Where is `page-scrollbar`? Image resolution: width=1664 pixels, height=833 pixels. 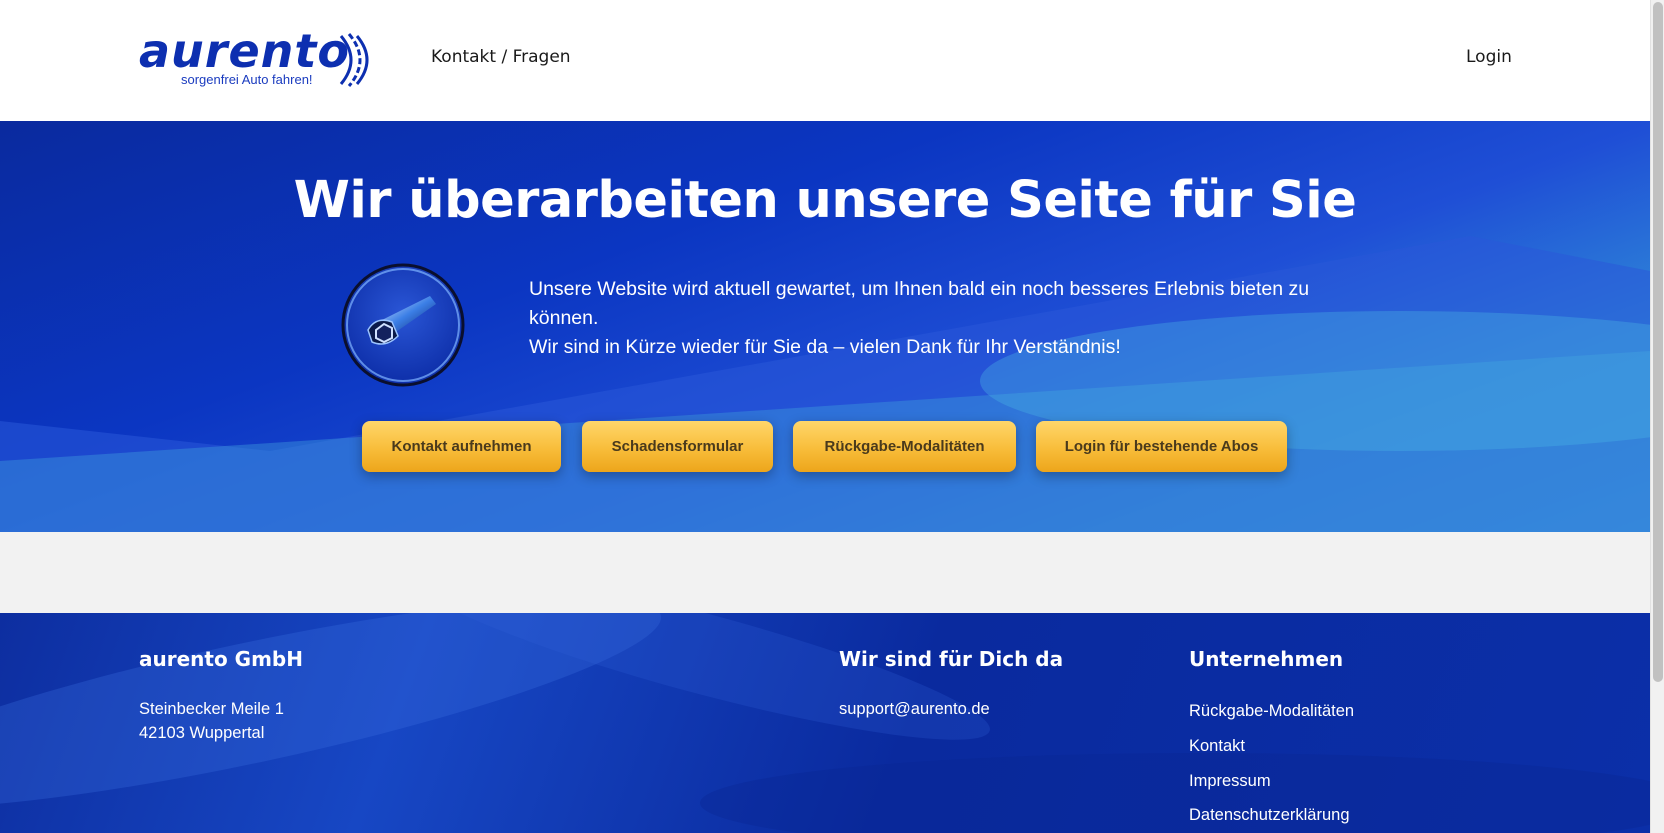 page-scrollbar is located at coordinates (1657, 416).